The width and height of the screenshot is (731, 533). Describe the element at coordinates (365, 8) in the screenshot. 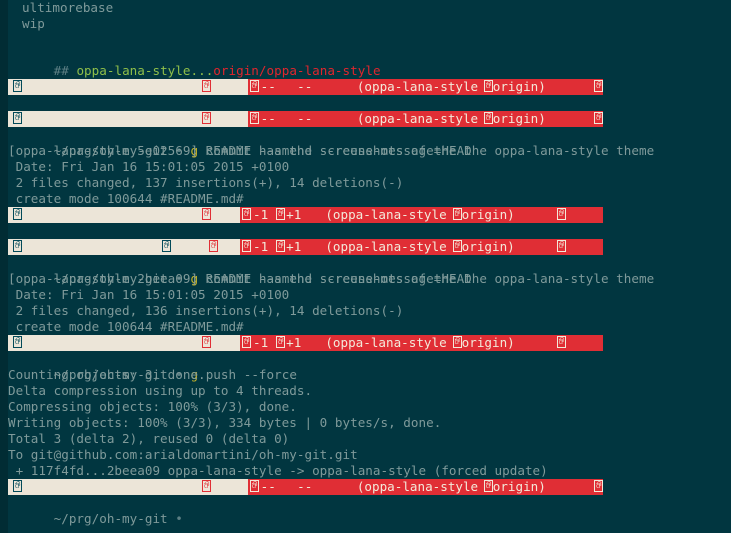

I see `stash-entry-row: ultimorebase` at that location.